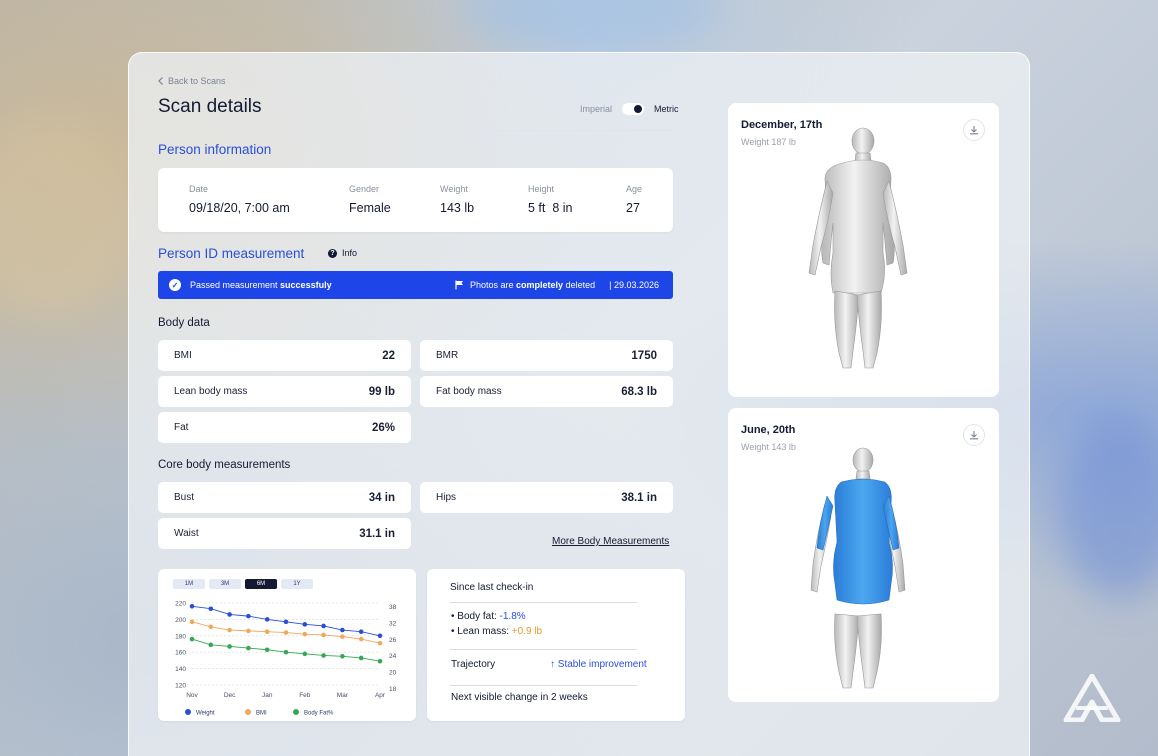 This screenshot has height=756, width=1158. I want to click on metric-value: 68.3 lb, so click(639, 391).